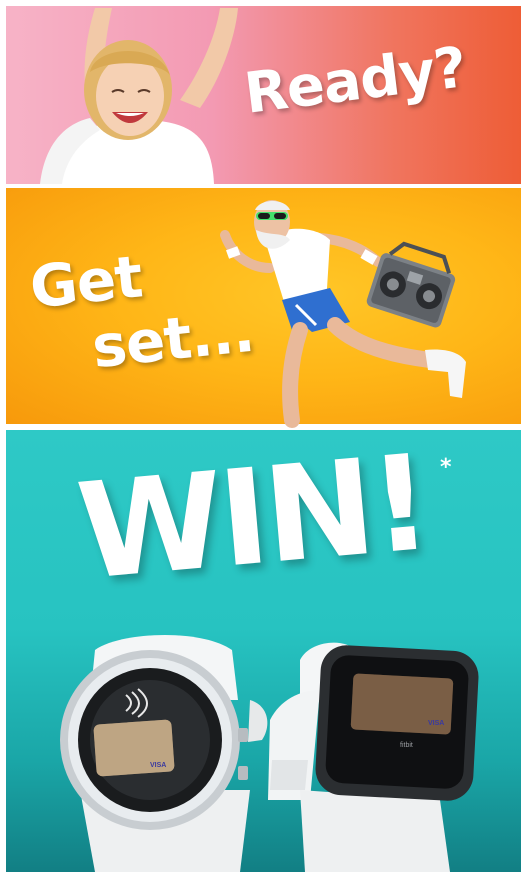  Describe the element at coordinates (406, 745) in the screenshot. I see `right-watch-brand-label: fitbit` at that location.